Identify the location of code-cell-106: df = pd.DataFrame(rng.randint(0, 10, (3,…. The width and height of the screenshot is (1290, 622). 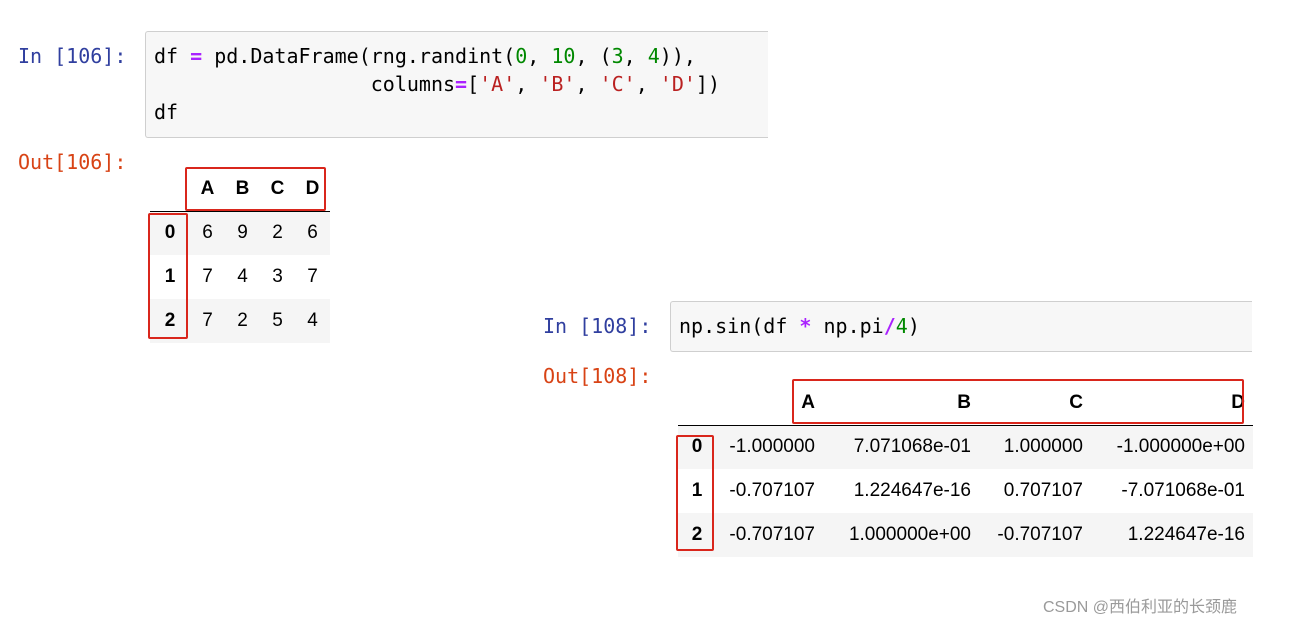
(456, 84).